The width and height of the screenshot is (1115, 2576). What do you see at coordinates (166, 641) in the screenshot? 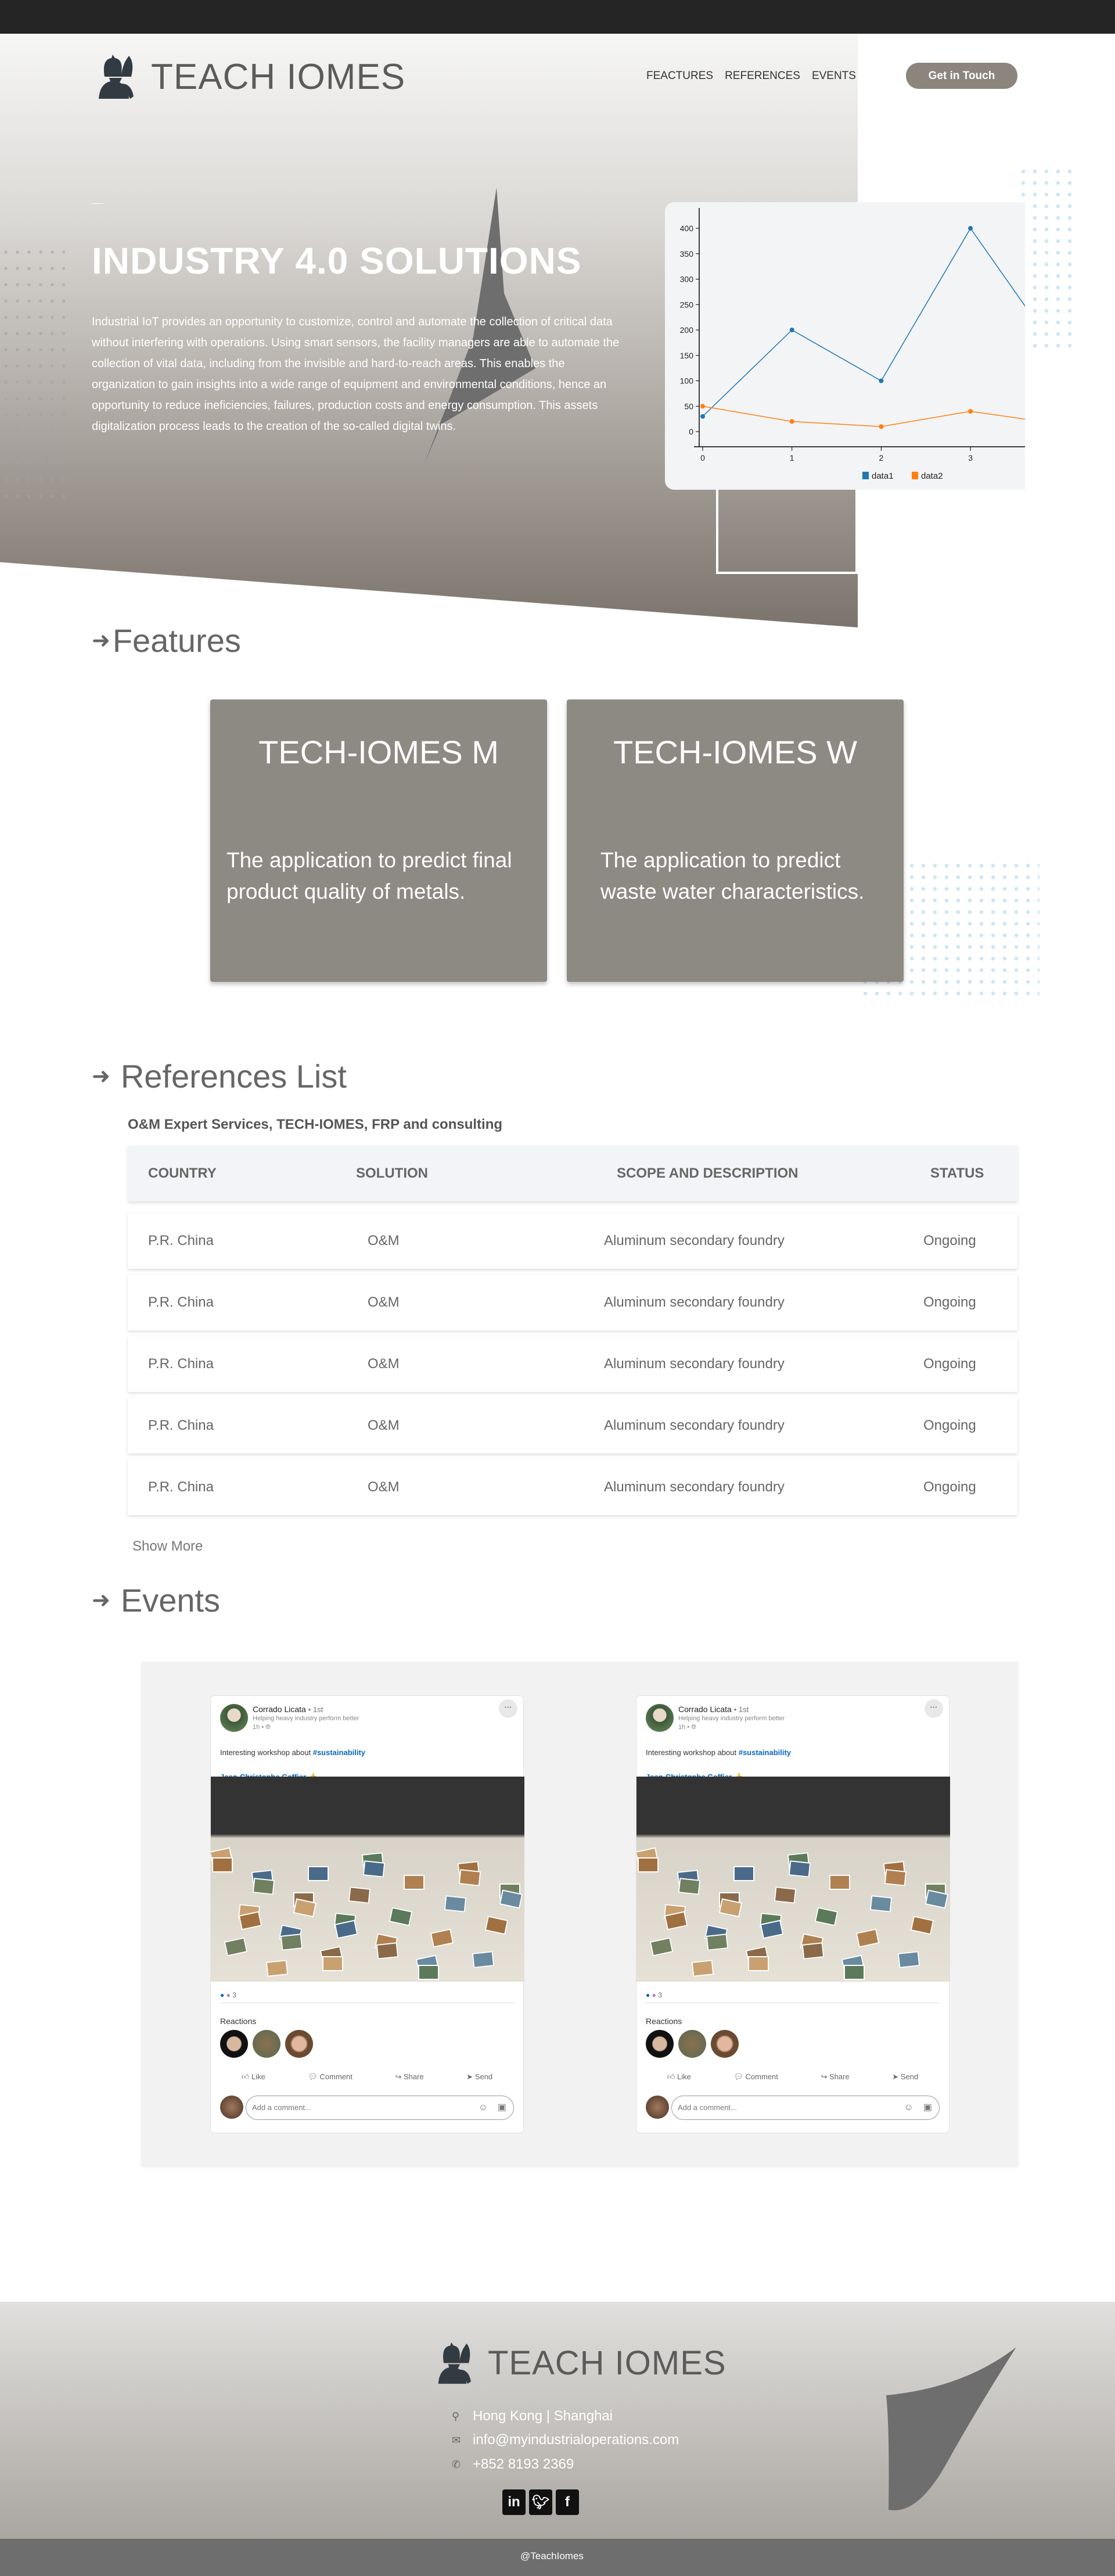
I see `features-heading: ➜ Features` at bounding box center [166, 641].